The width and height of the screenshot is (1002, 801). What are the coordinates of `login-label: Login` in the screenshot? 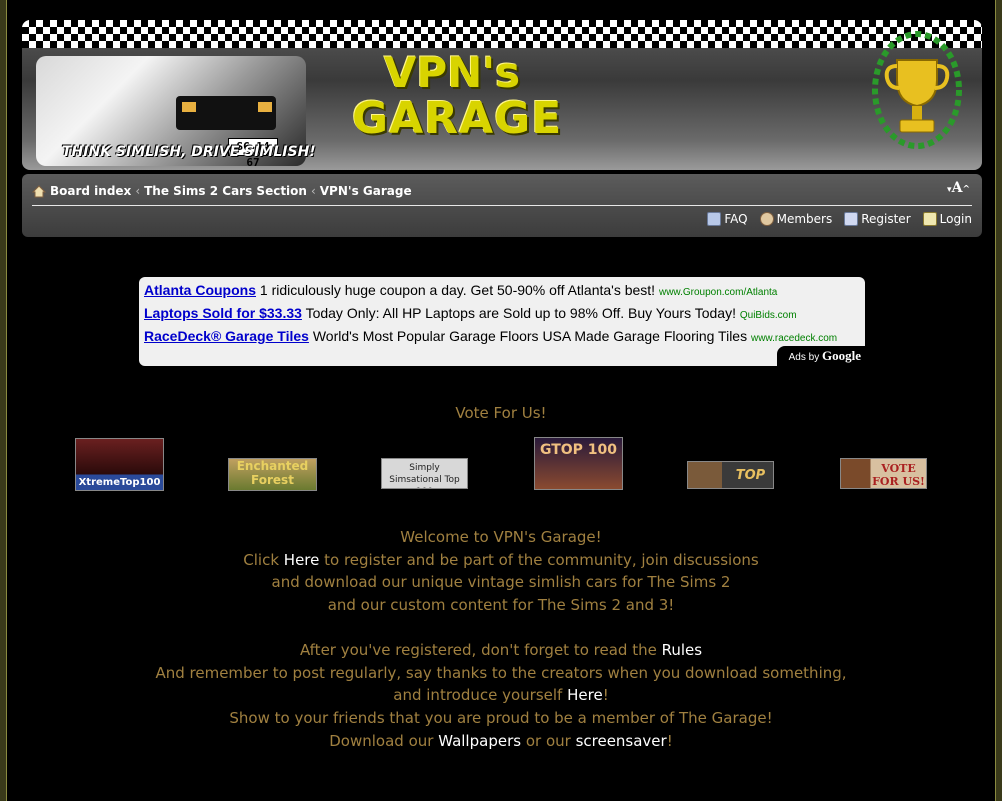 It's located at (955, 219).